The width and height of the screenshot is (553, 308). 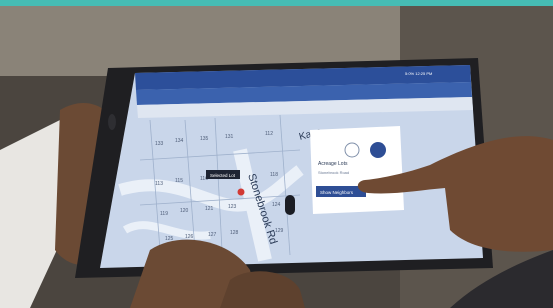 What do you see at coordinates (179, 141) in the screenshot?
I see `lot-number: 134` at bounding box center [179, 141].